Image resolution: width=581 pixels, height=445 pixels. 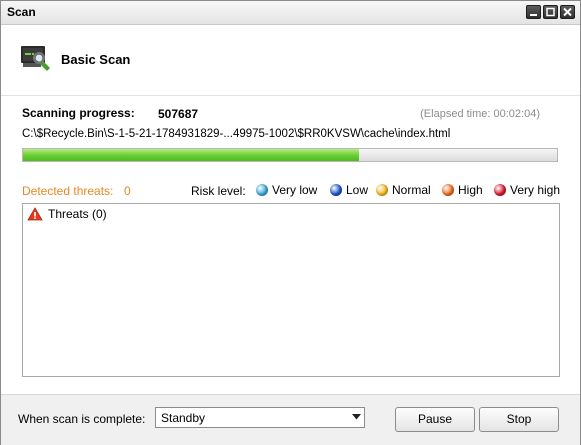 I want to click on close-icon, so click(x=567, y=12).